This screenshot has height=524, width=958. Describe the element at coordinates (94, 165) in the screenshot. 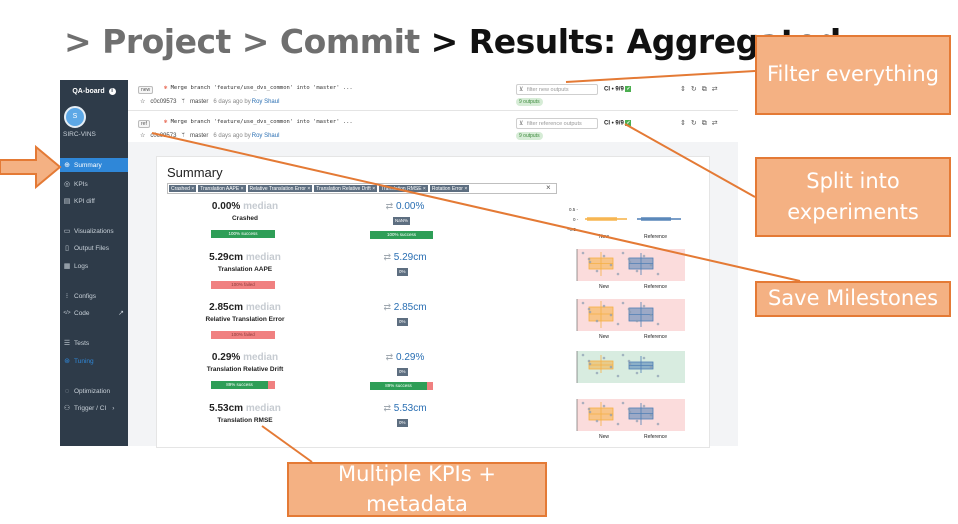

I see `sidebar-item-summary: ⊕ Summary` at that location.